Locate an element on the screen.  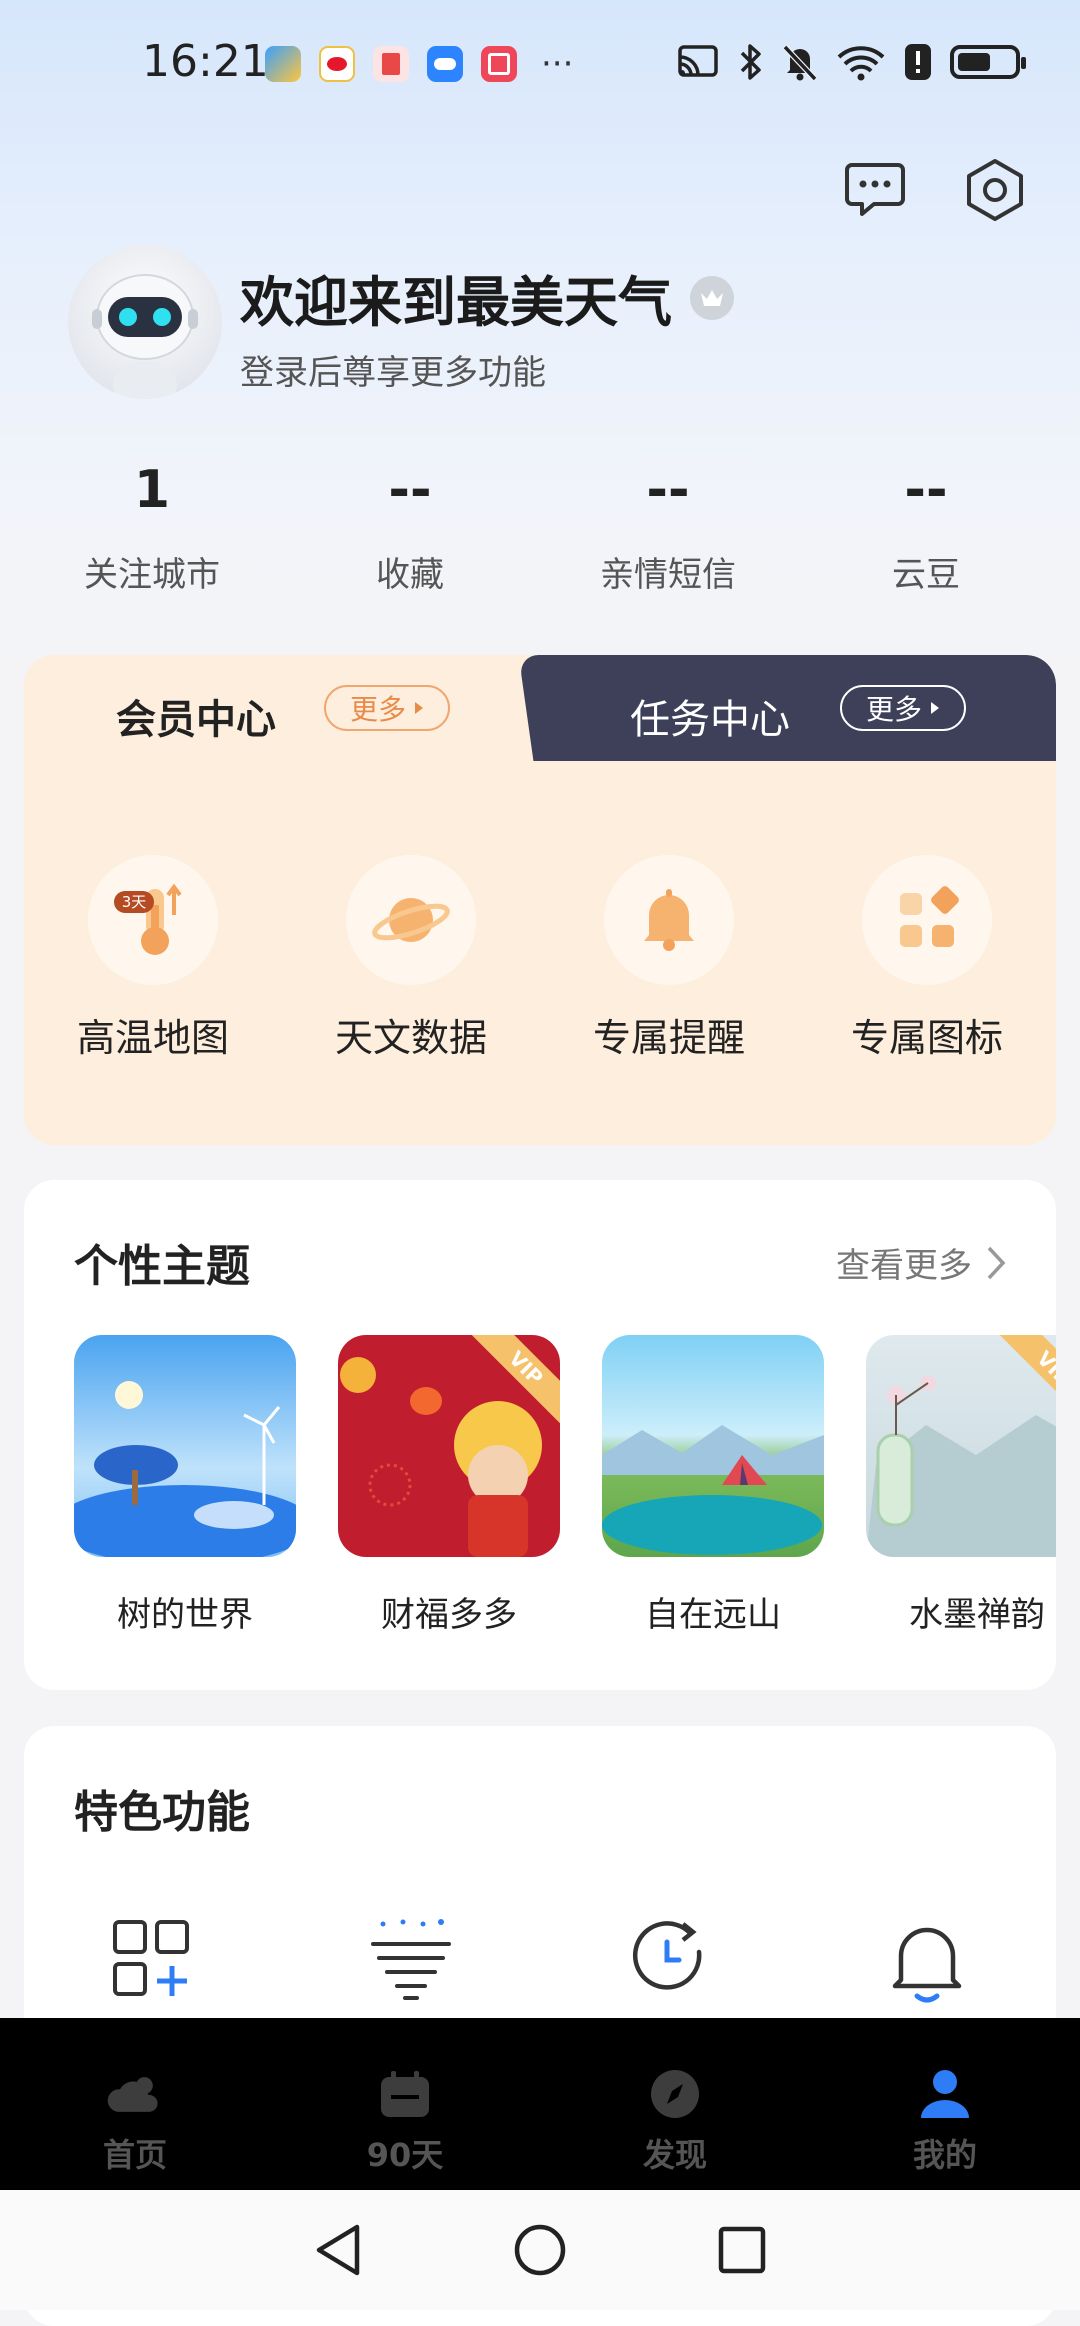
reader-app-icon is located at coordinates (391, 64).